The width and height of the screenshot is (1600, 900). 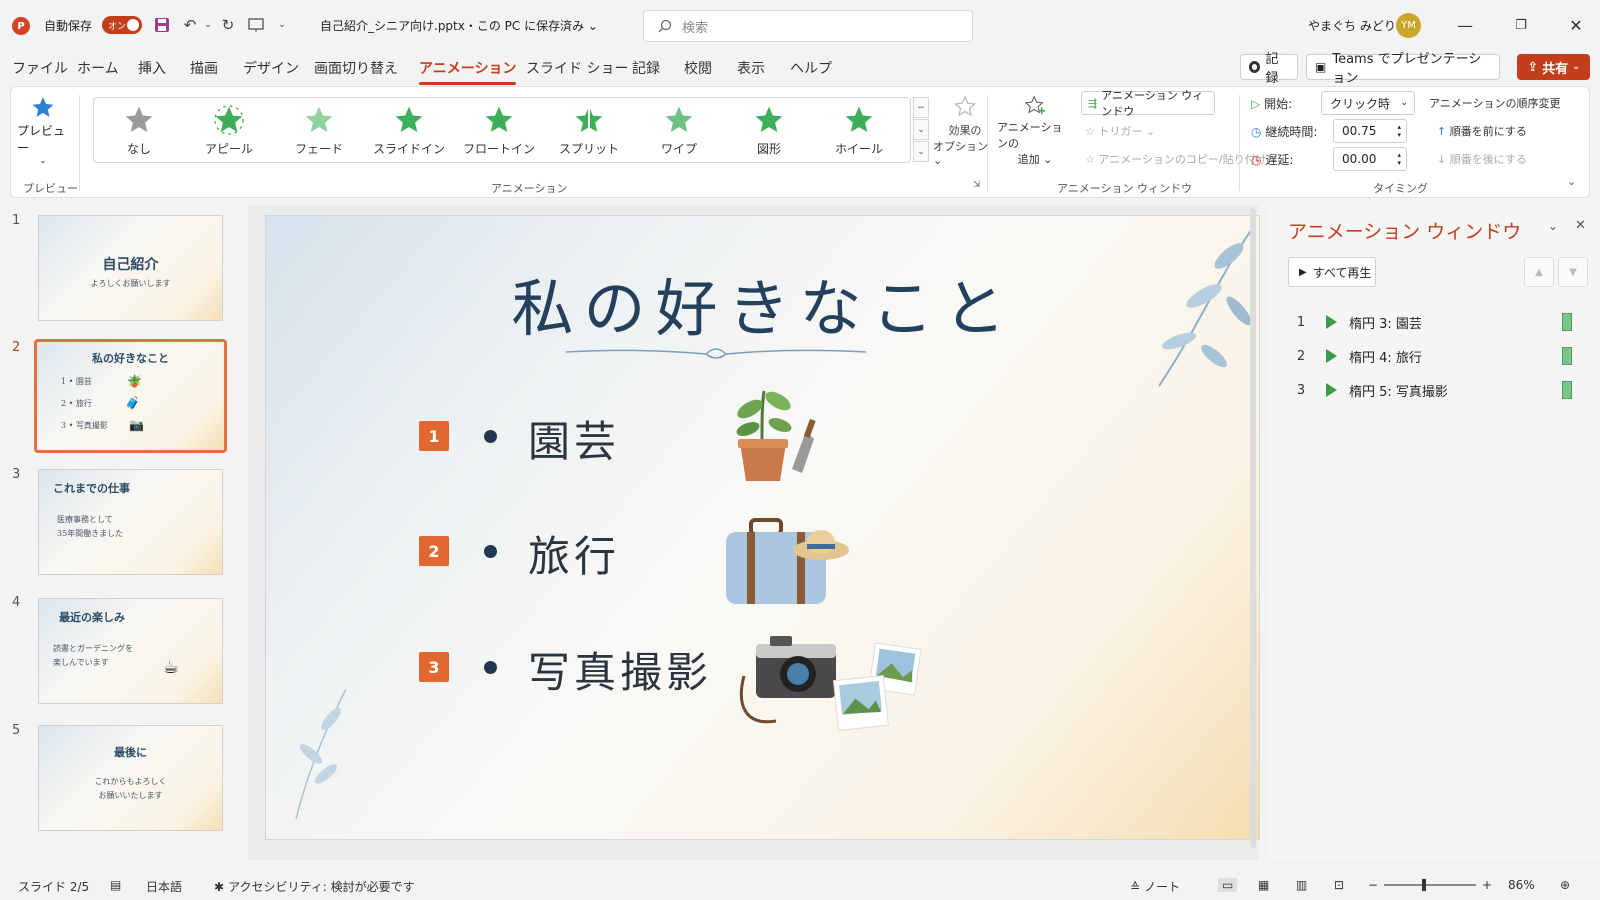 I want to click on tab-record: 記録, so click(x=646, y=68).